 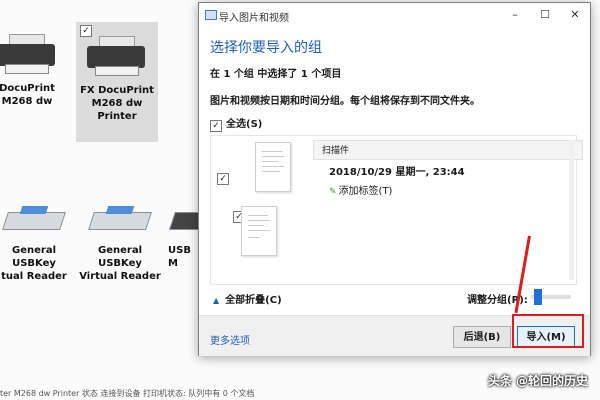 What do you see at coordinates (276, 74) in the screenshot?
I see `selection-summary: 在 1 个组 中选择了 1 个项目` at bounding box center [276, 74].